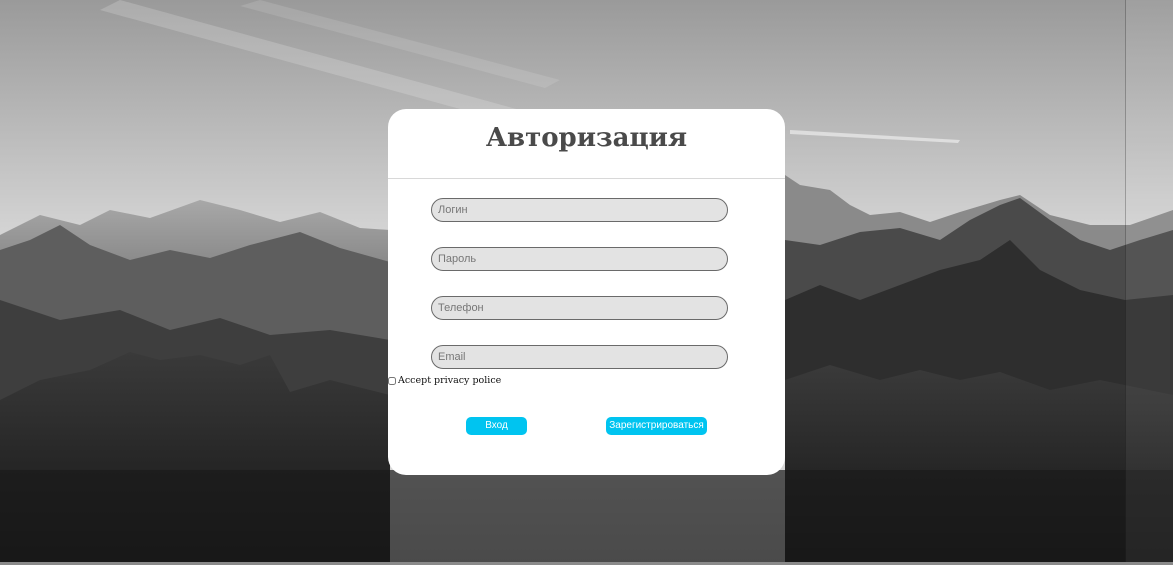 The height and width of the screenshot is (565, 1173). What do you see at coordinates (586, 138) in the screenshot?
I see `form-title: Авторизация` at bounding box center [586, 138].